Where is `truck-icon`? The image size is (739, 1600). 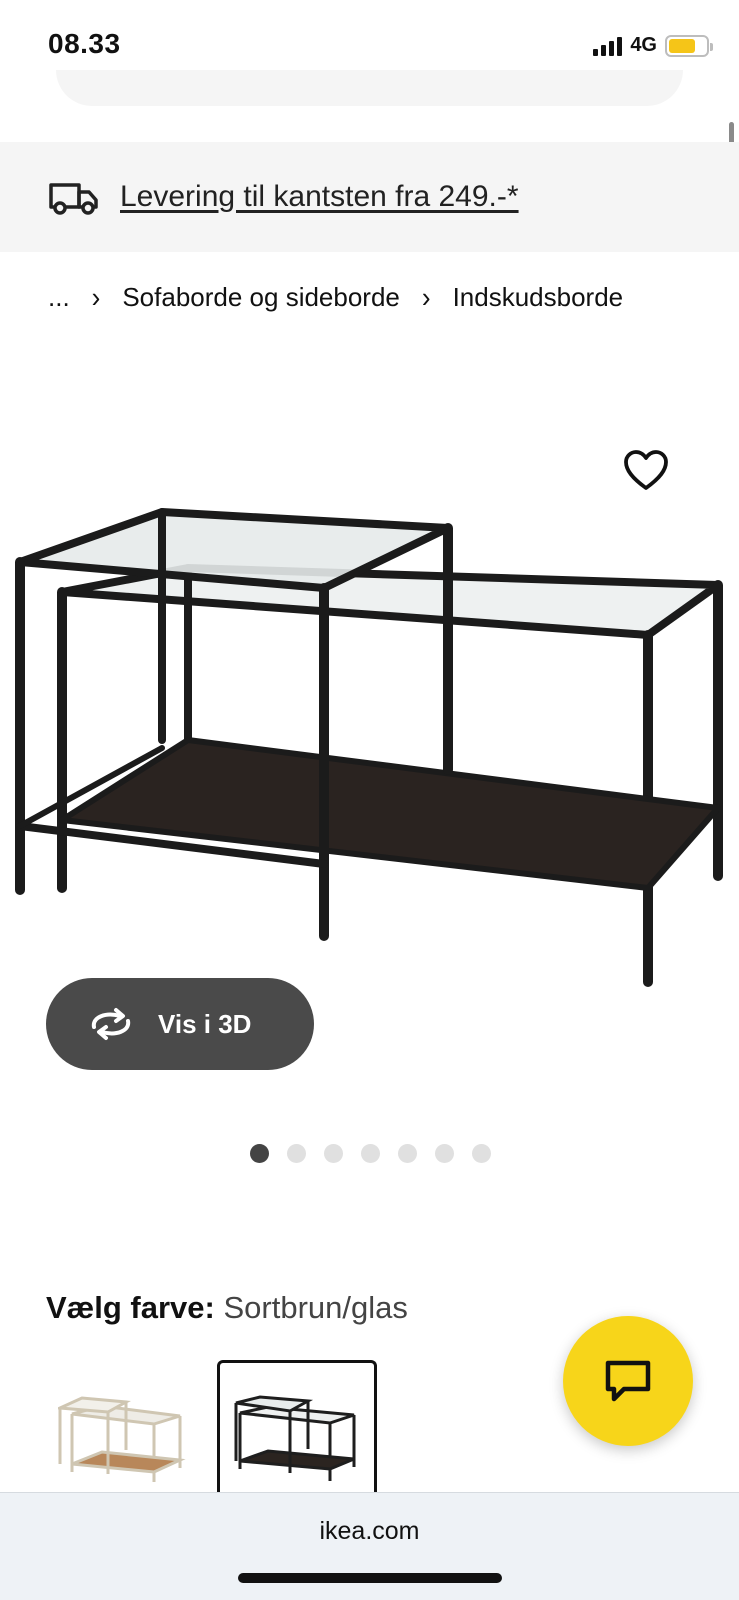 truck-icon is located at coordinates (73, 199).